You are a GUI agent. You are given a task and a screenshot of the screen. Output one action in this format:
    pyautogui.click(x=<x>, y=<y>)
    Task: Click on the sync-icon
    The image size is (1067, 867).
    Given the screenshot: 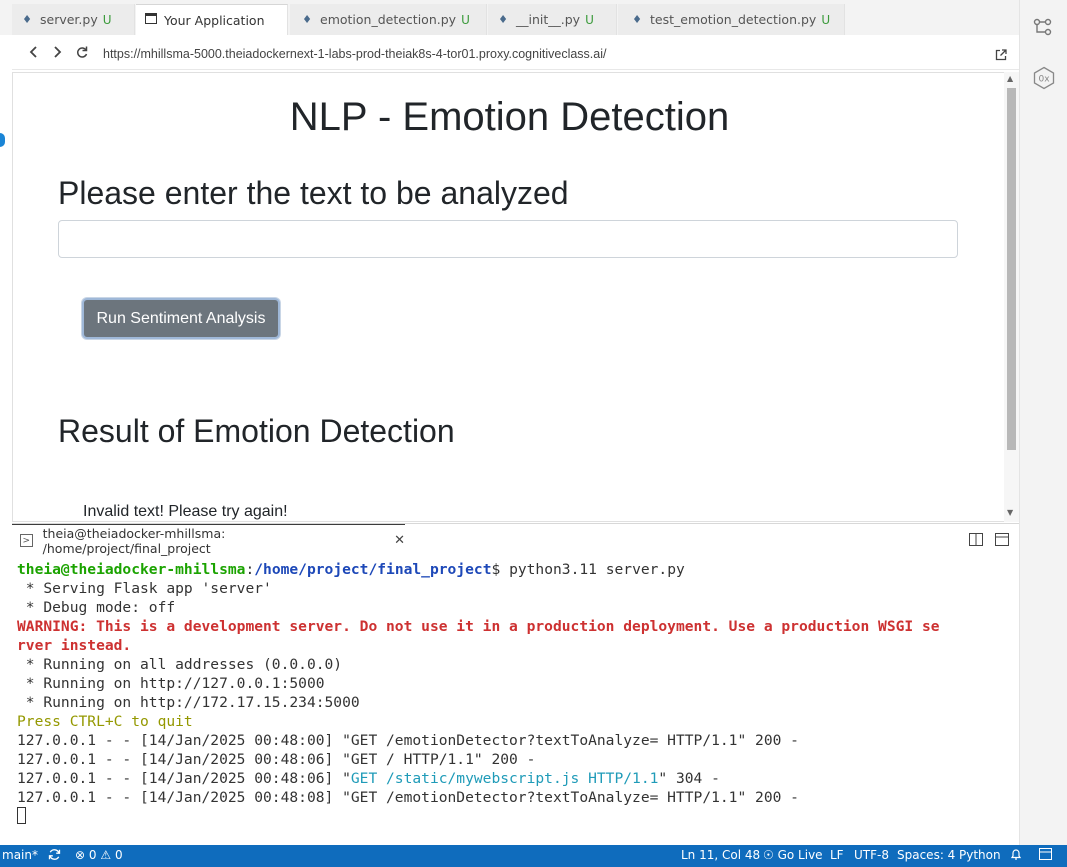 What is the action you would take?
    pyautogui.click(x=54, y=856)
    